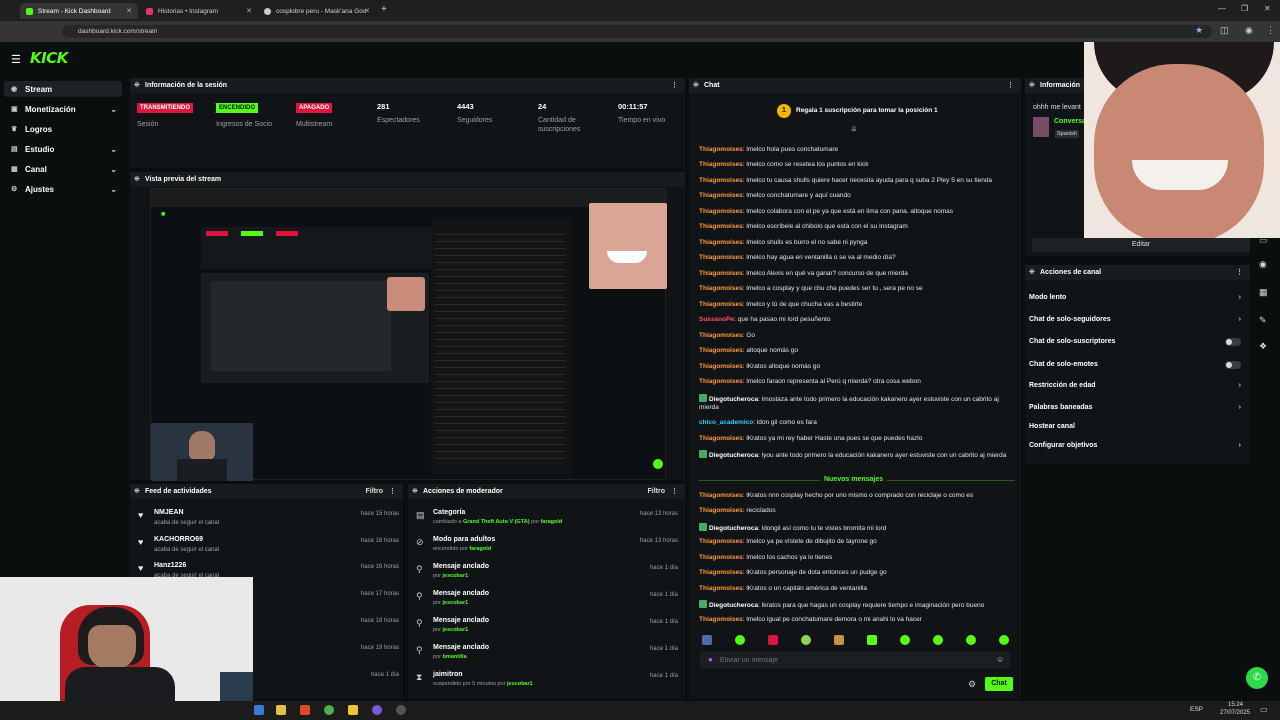 The image size is (1280, 720). Describe the element at coordinates (1267, 8) in the screenshot. I see `close-window-icon: ✕` at that location.